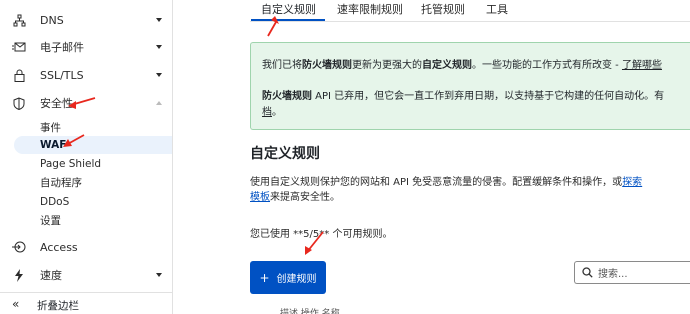 This screenshot has height=314, width=690. Describe the element at coordinates (282, 65) in the screenshot. I see `banner-text: 我们已将` at that location.